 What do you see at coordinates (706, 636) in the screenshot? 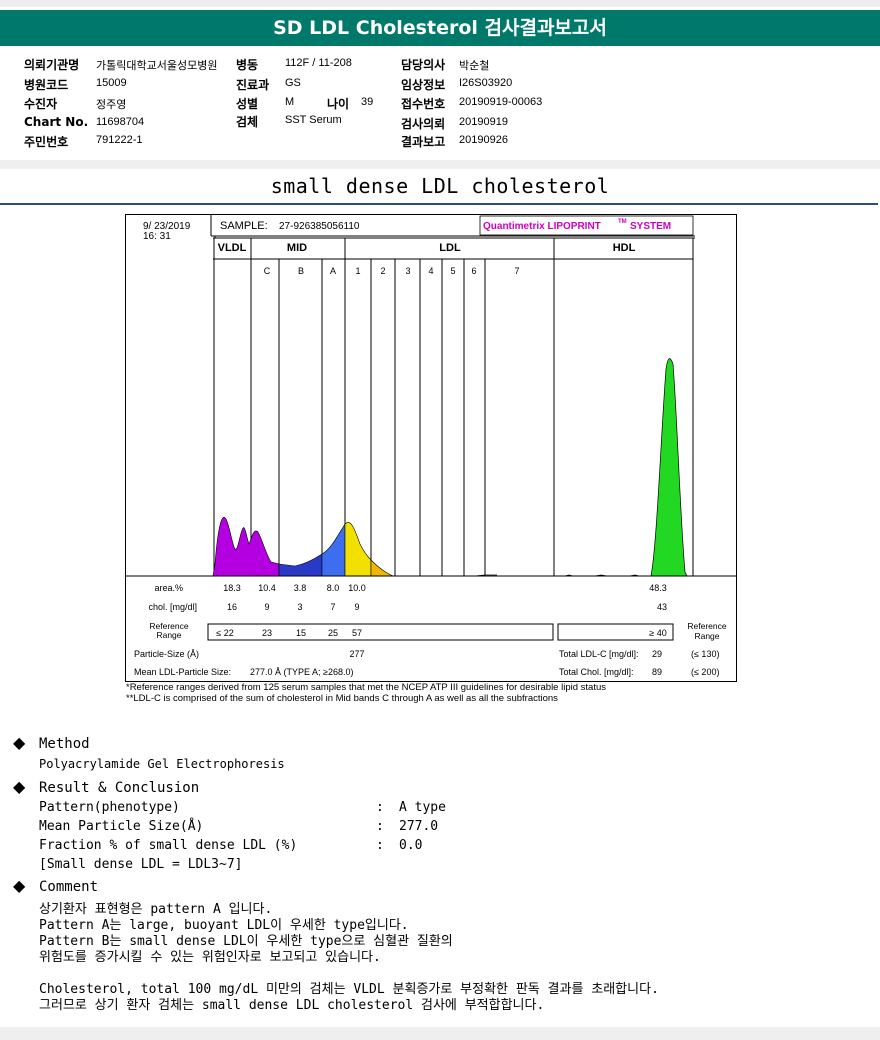
I see `ref-right-line2: Range` at bounding box center [706, 636].